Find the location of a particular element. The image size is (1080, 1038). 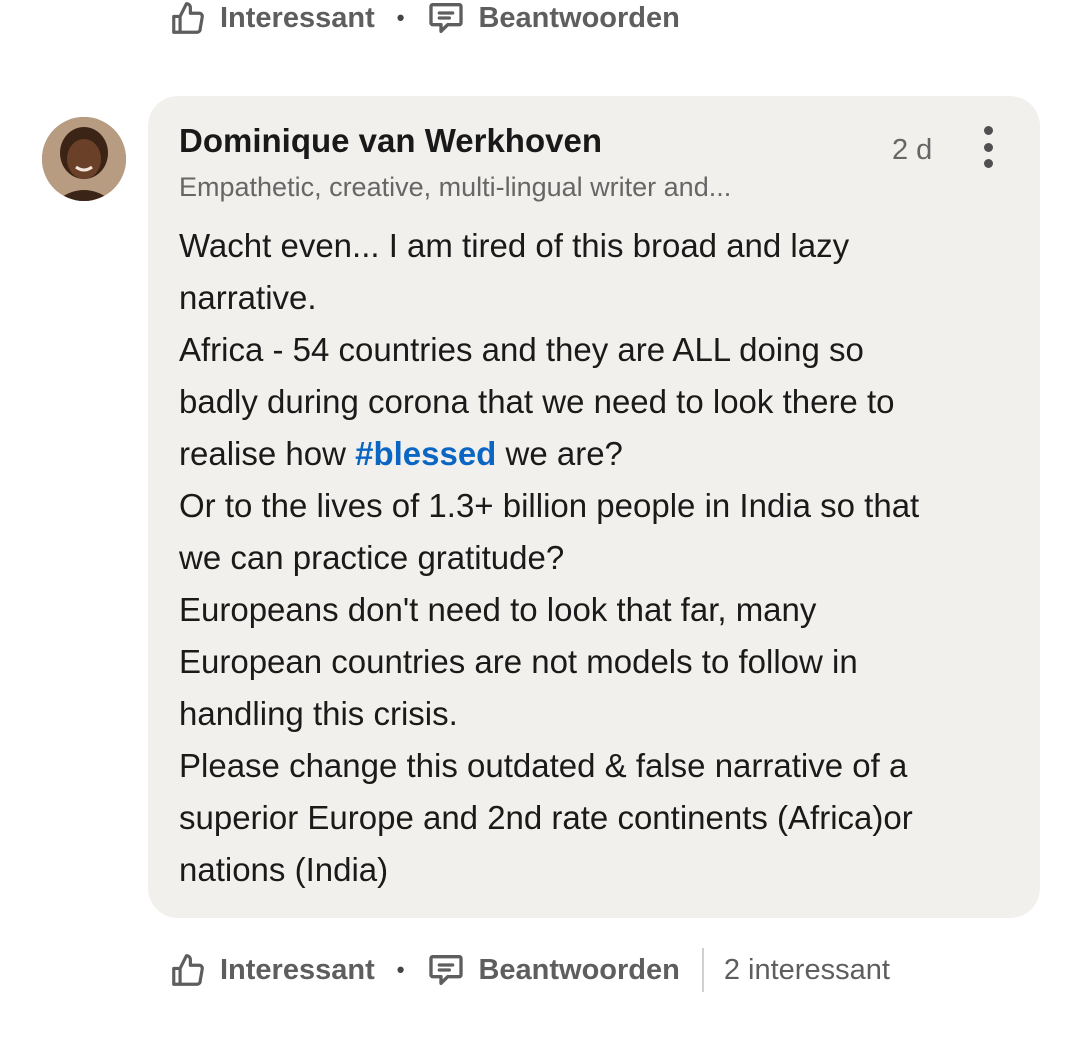

more-options-button is located at coordinates (988, 147).